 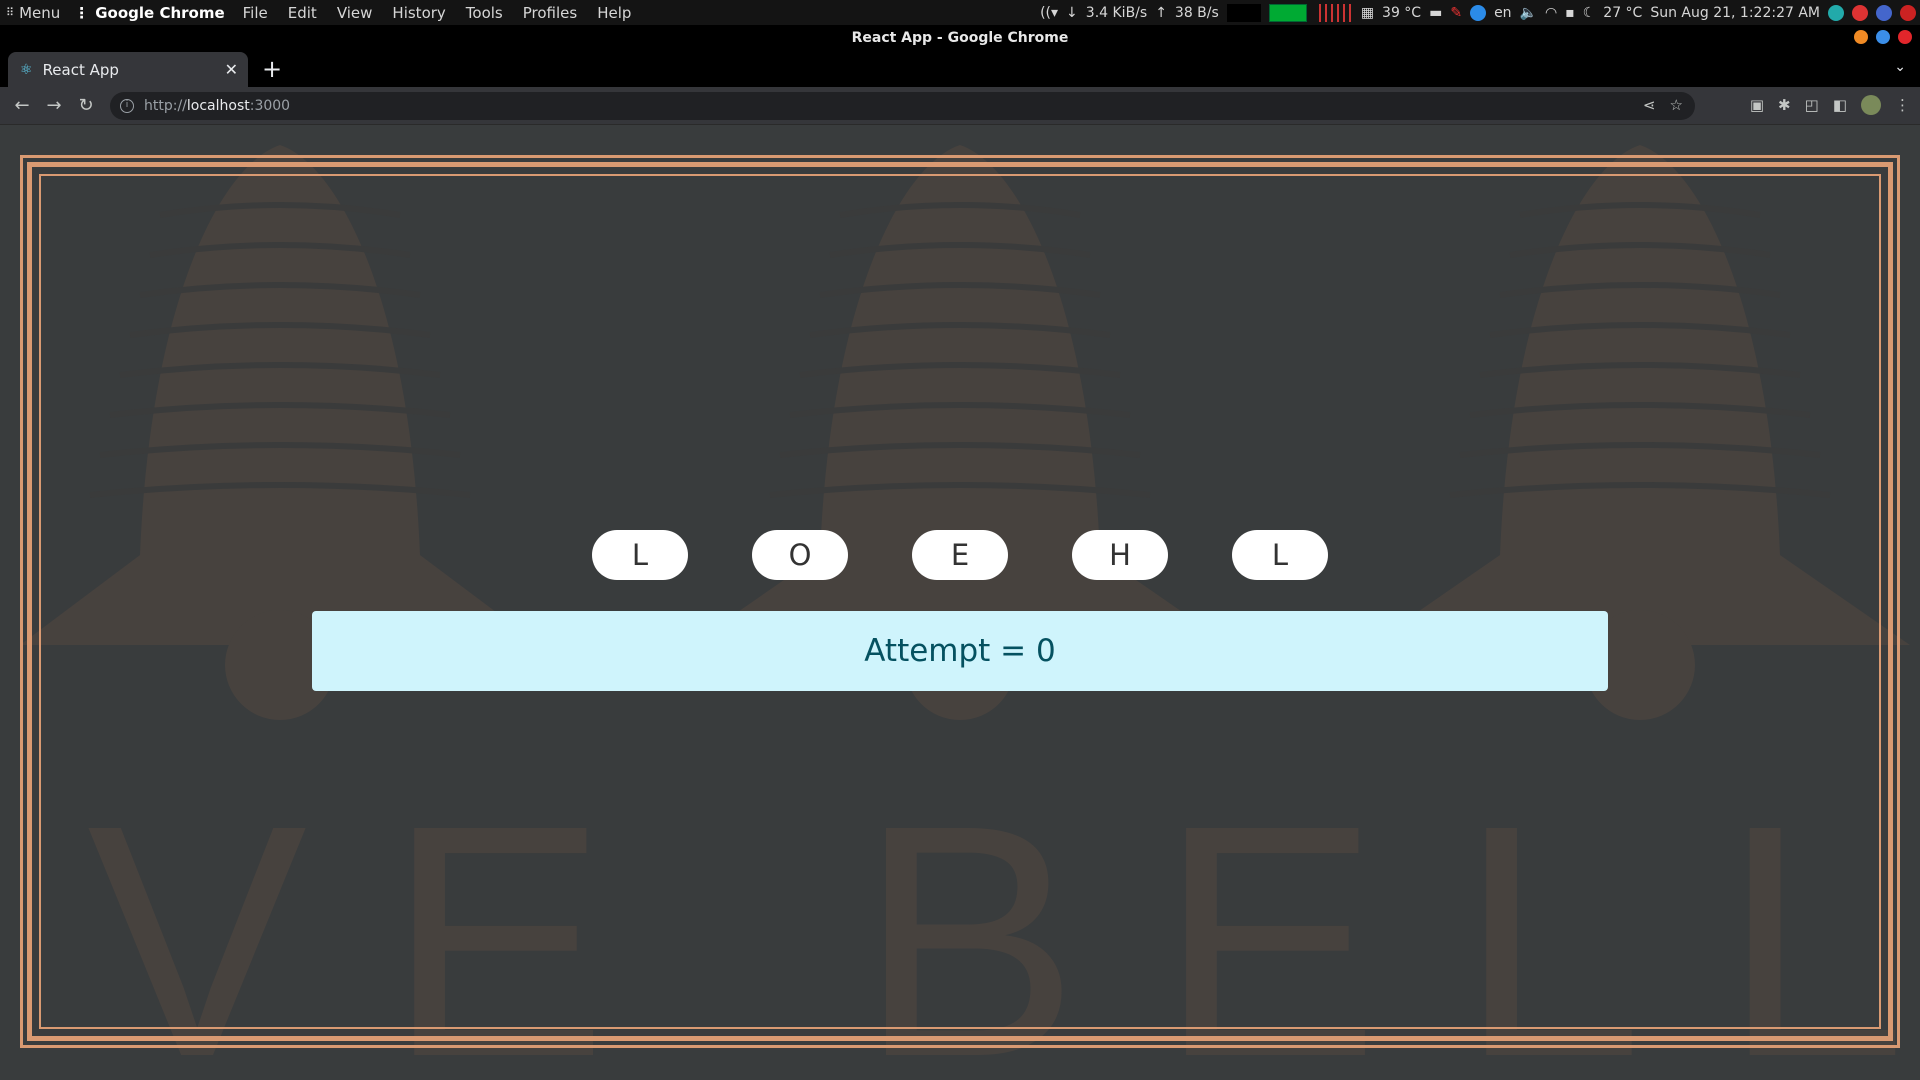 What do you see at coordinates (165, 106) in the screenshot?
I see `url-scheme: http://` at bounding box center [165, 106].